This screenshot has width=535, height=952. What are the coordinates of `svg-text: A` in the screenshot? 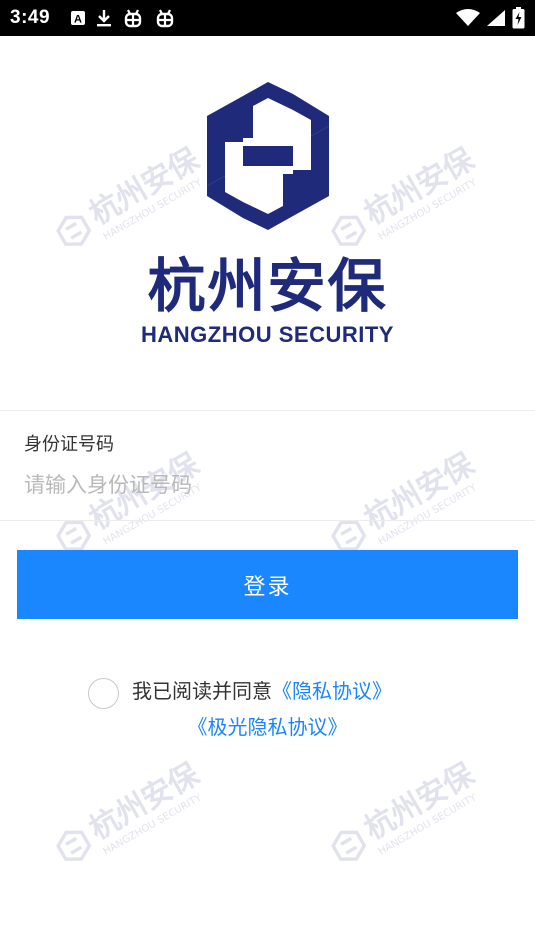 It's located at (78, 20).